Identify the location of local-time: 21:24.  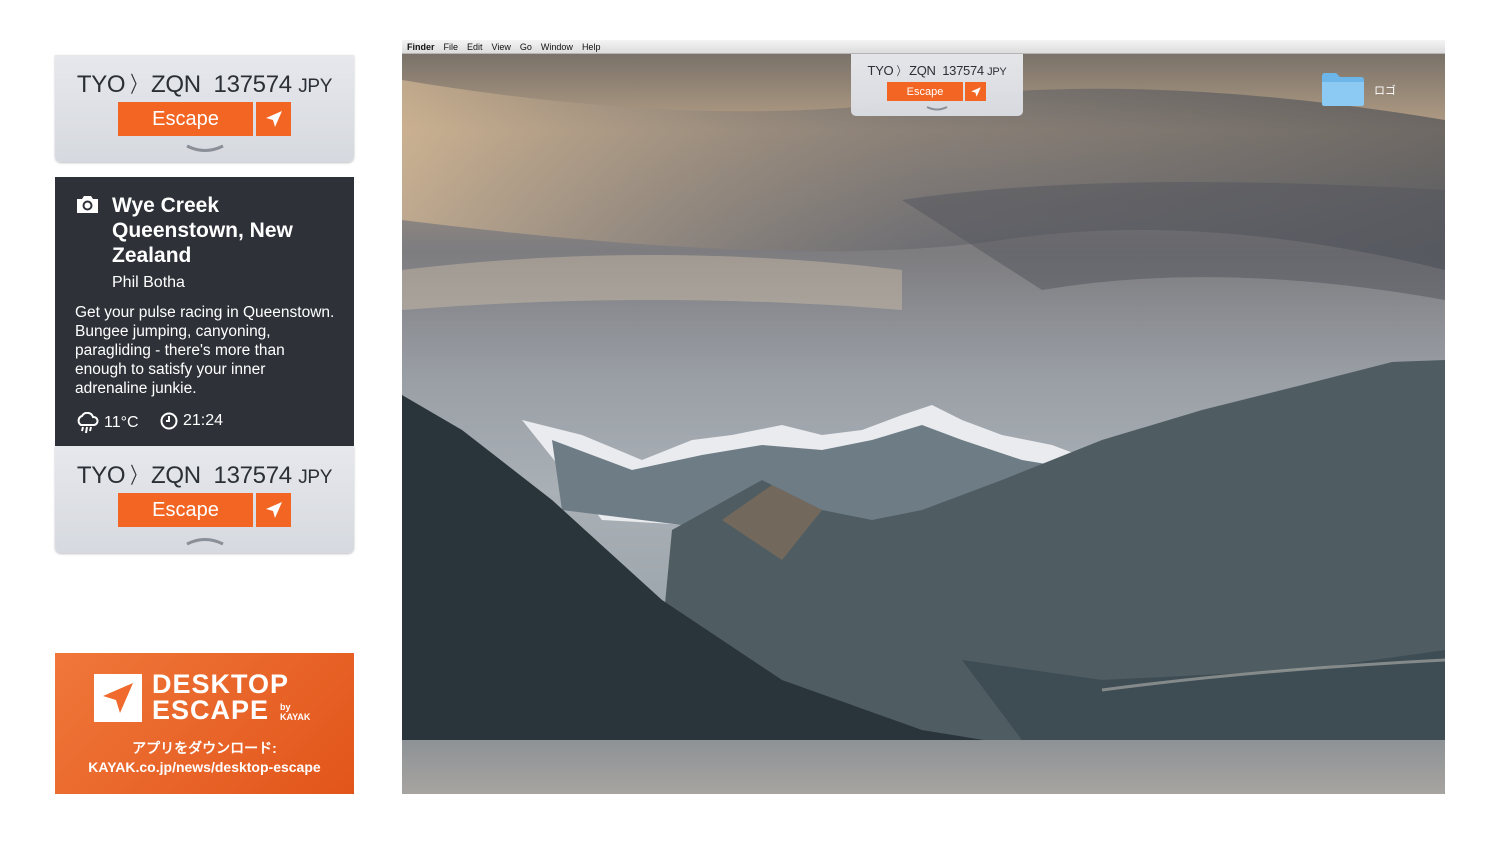
(191, 421).